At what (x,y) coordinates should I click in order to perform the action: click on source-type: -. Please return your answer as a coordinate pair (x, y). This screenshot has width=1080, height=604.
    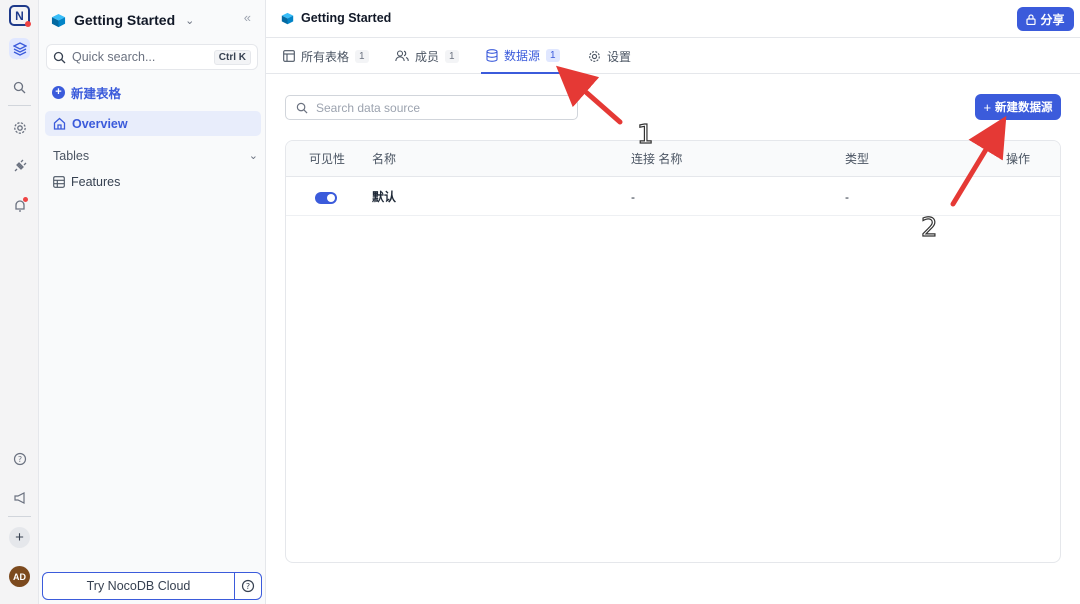
    Looking at the image, I should click on (847, 197).